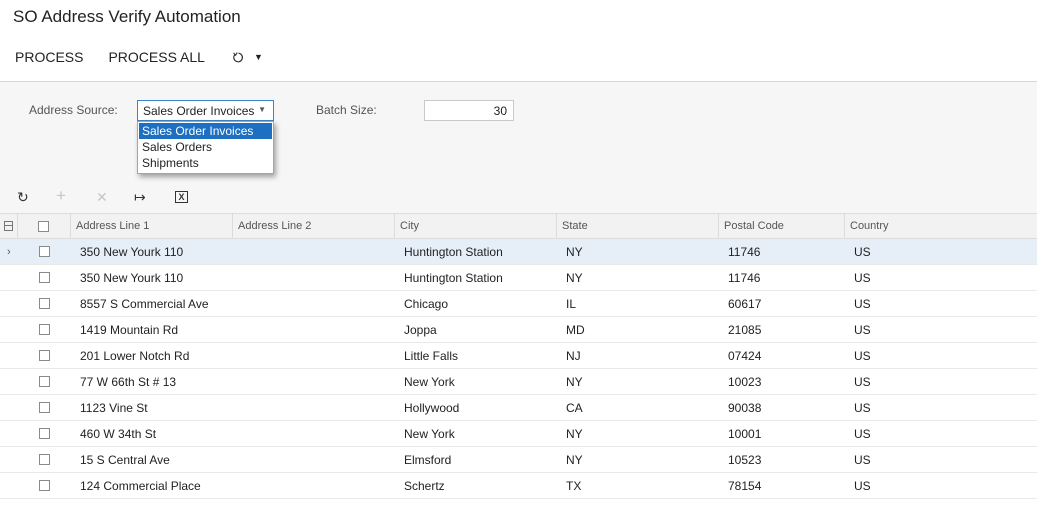  Describe the element at coordinates (152, 329) in the screenshot. I see `cell-address-line-1: 1419 Mountain Rd` at that location.